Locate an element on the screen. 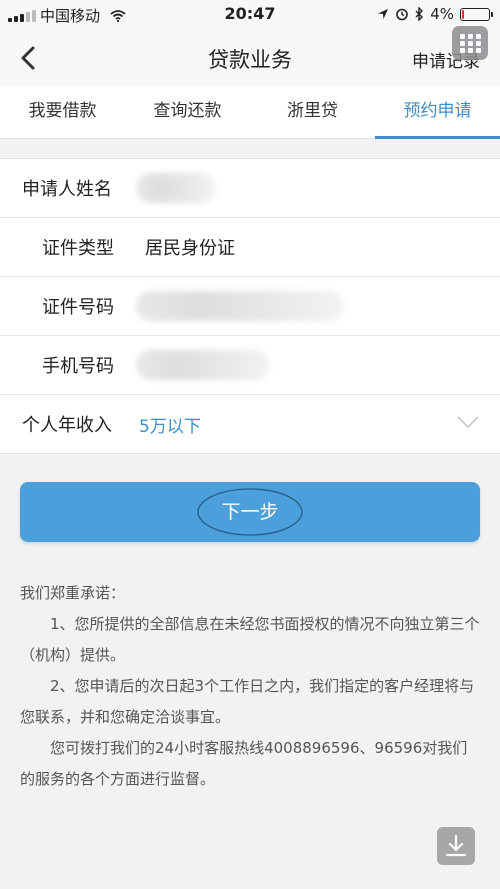  tab-bar: 我要借款 查询还款 浙里贷 预约申请 is located at coordinates (250, 112).